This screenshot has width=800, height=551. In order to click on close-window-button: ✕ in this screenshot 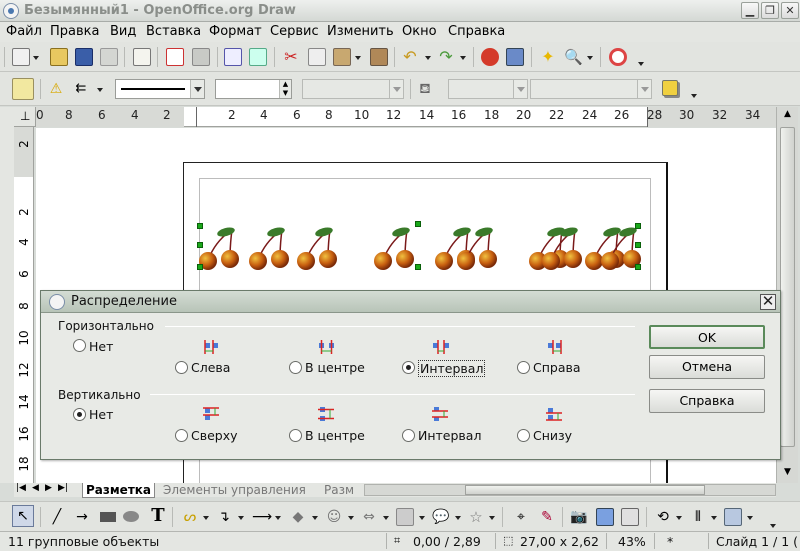, I will do `click(790, 10)`.